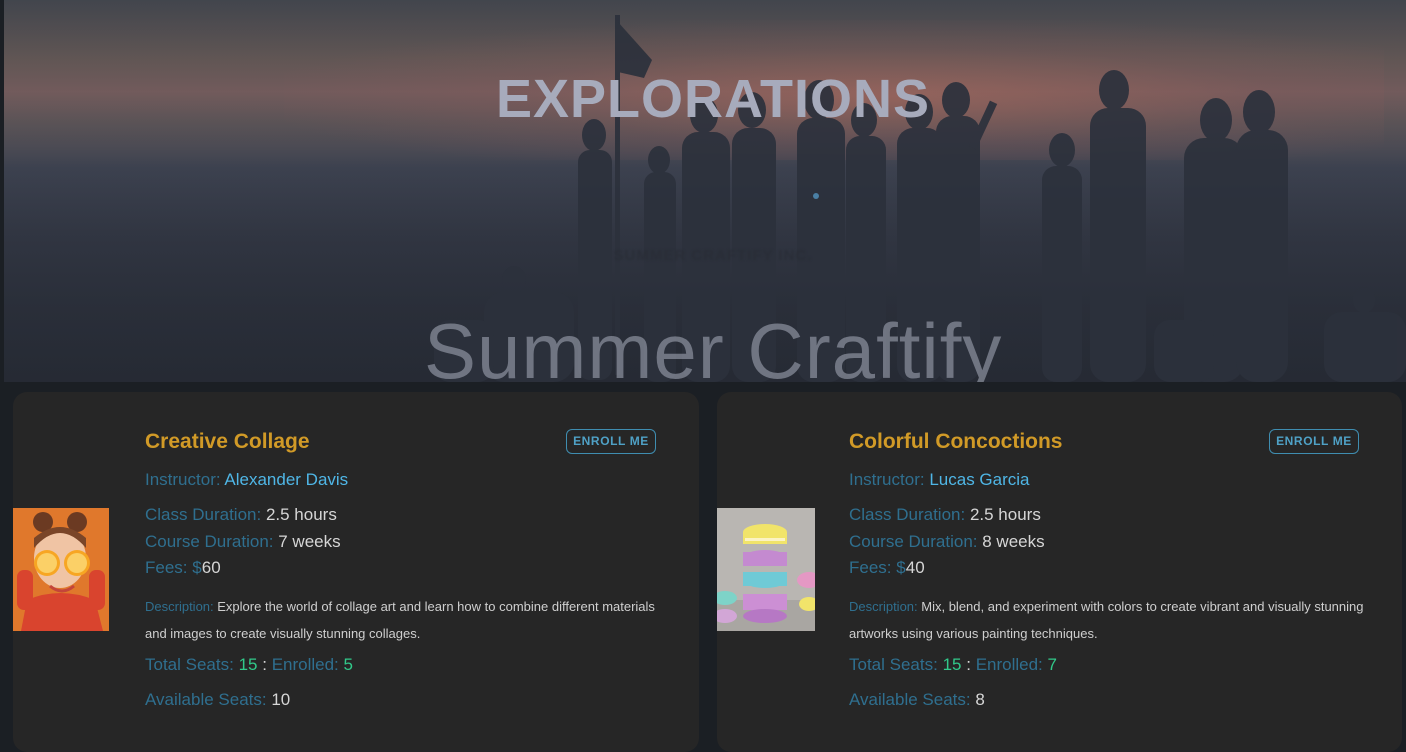 Image resolution: width=1406 pixels, height=752 pixels. Describe the element at coordinates (979, 479) in the screenshot. I see `instructor-name: Lucas Garcia` at that location.